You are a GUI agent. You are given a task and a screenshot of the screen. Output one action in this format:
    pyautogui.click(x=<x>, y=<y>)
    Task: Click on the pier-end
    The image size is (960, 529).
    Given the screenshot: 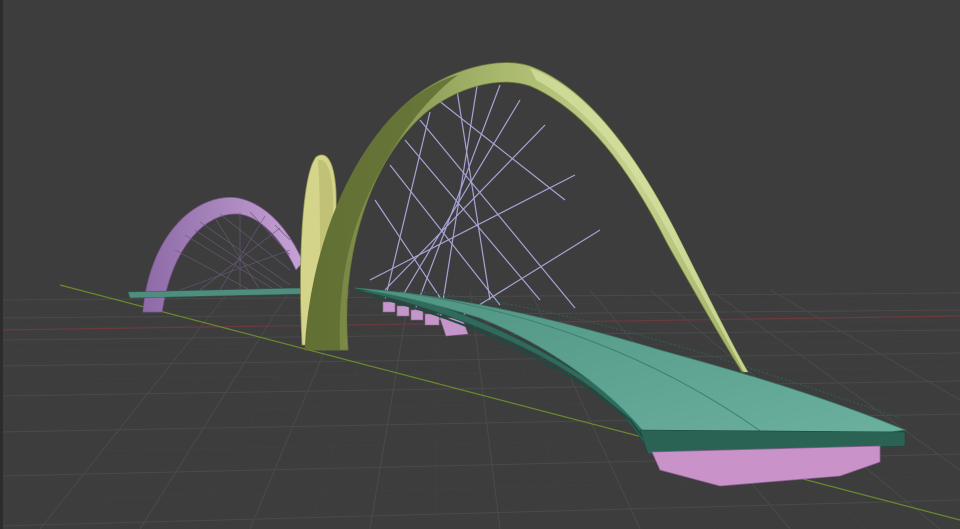 What is the action you would take?
    pyautogui.click(x=766, y=466)
    